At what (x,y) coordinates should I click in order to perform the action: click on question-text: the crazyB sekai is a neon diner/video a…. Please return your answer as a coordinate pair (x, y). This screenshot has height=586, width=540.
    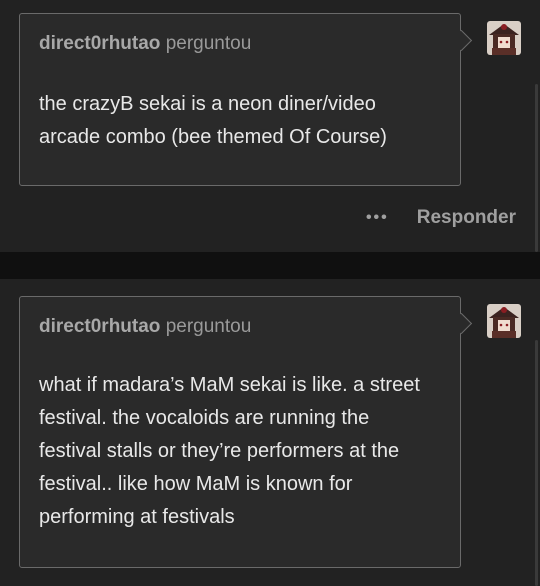
    Looking at the image, I should click on (213, 120).